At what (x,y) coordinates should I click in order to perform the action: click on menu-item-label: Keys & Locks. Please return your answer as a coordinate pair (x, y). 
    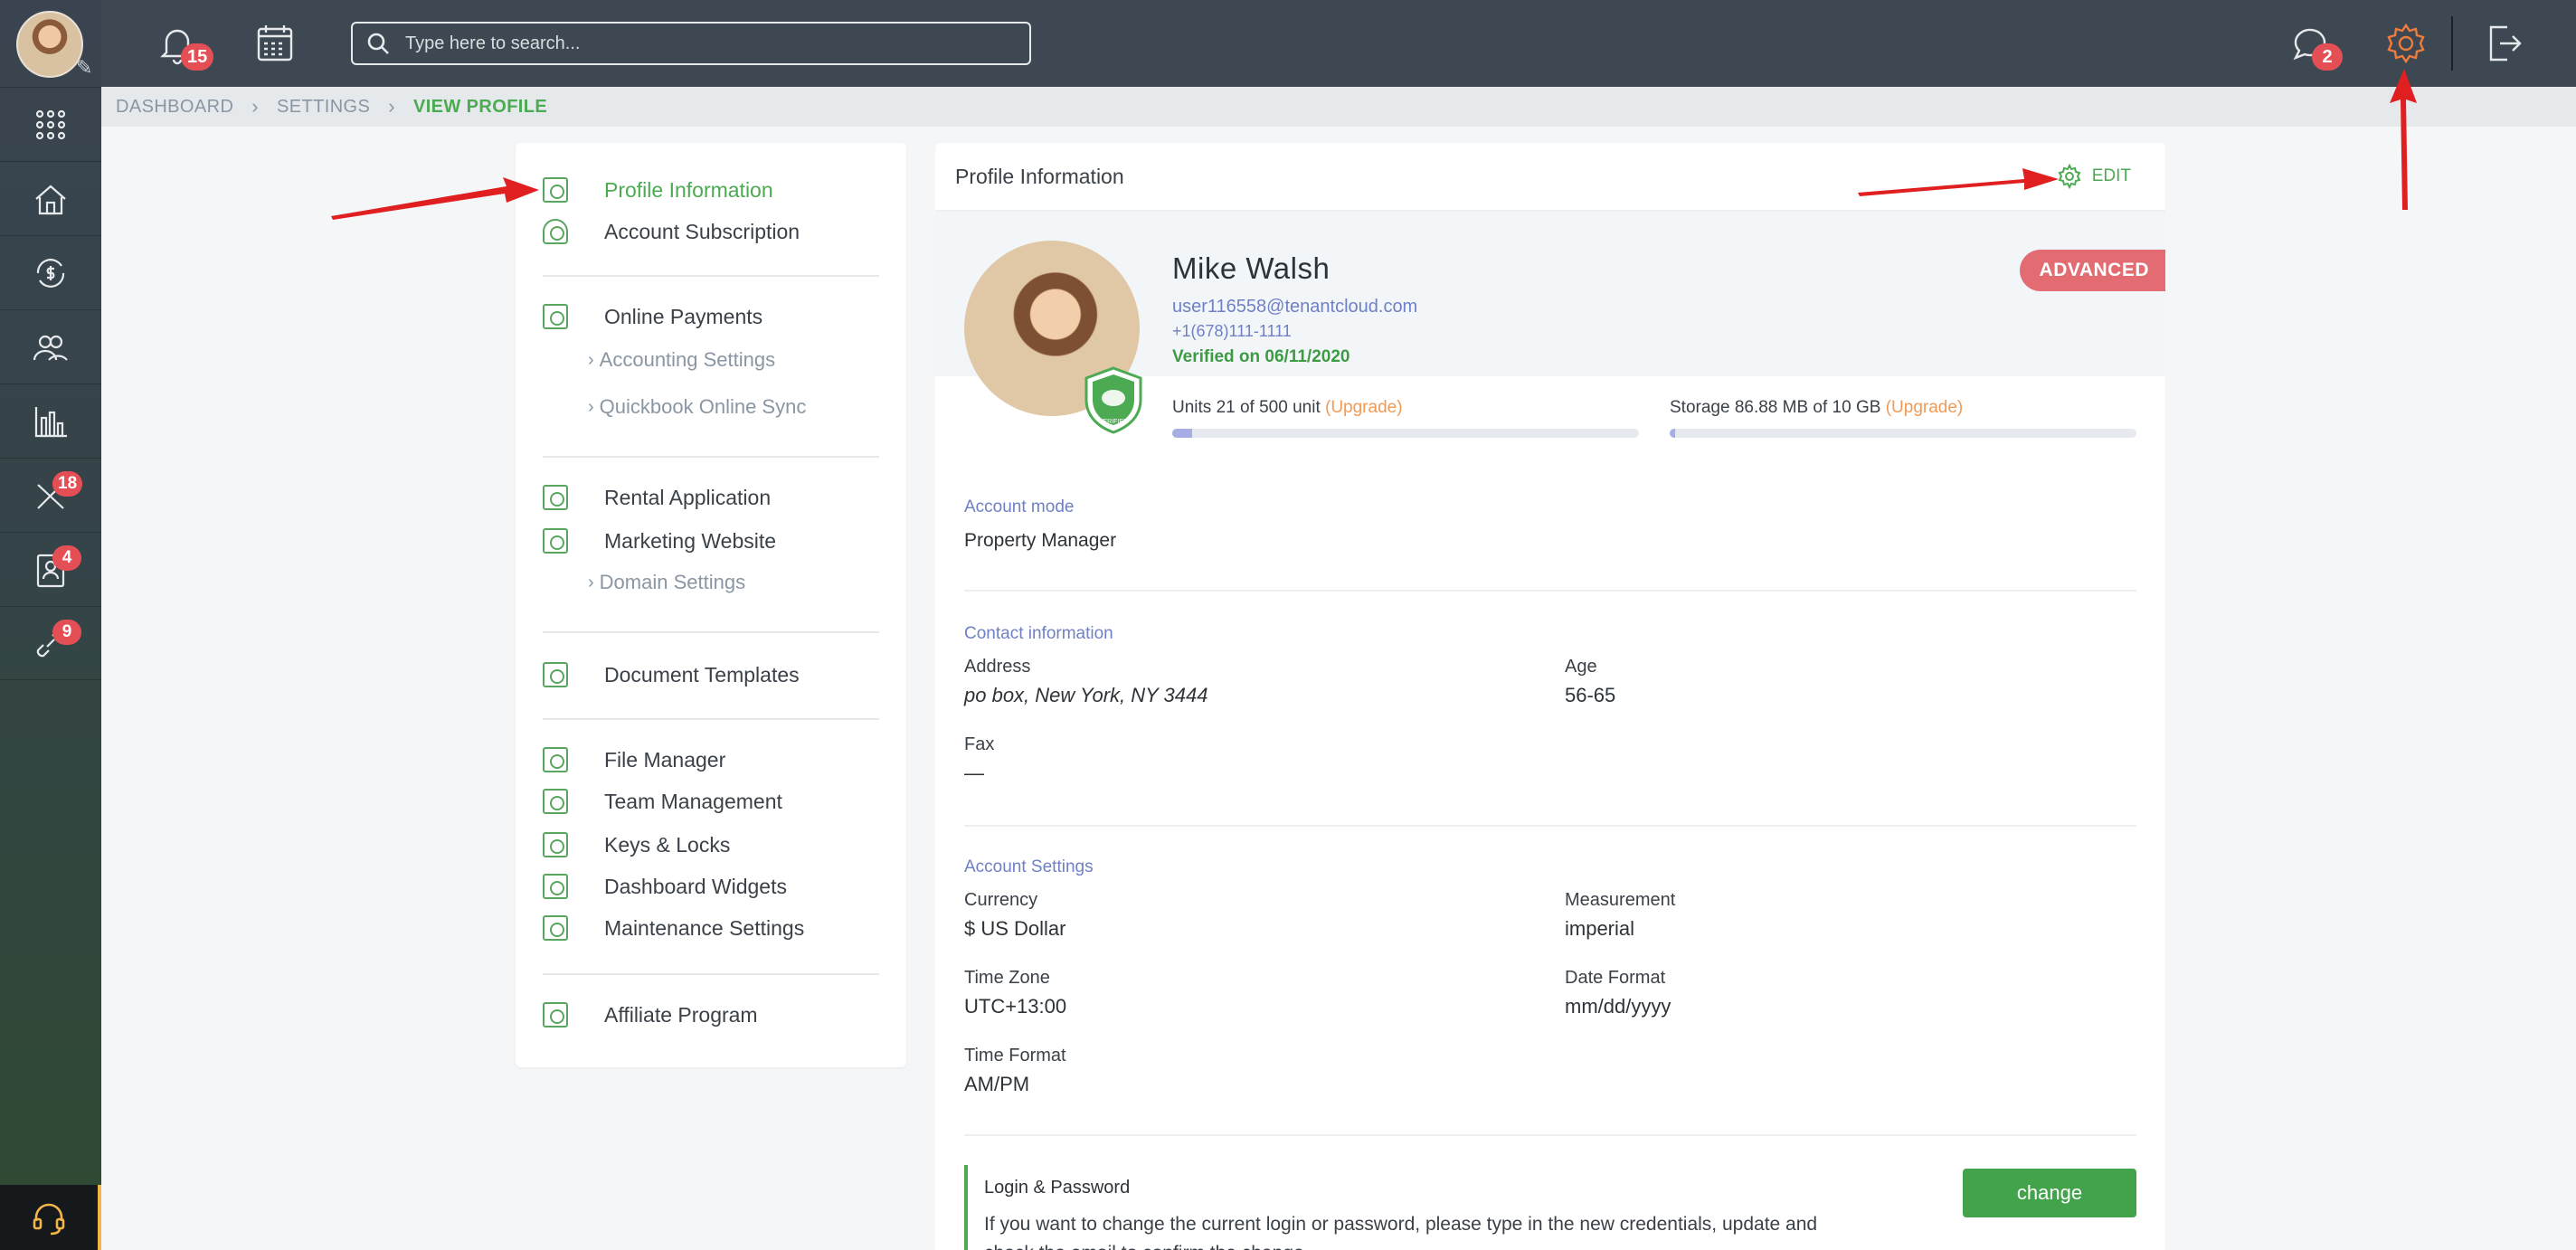
    Looking at the image, I should click on (667, 844).